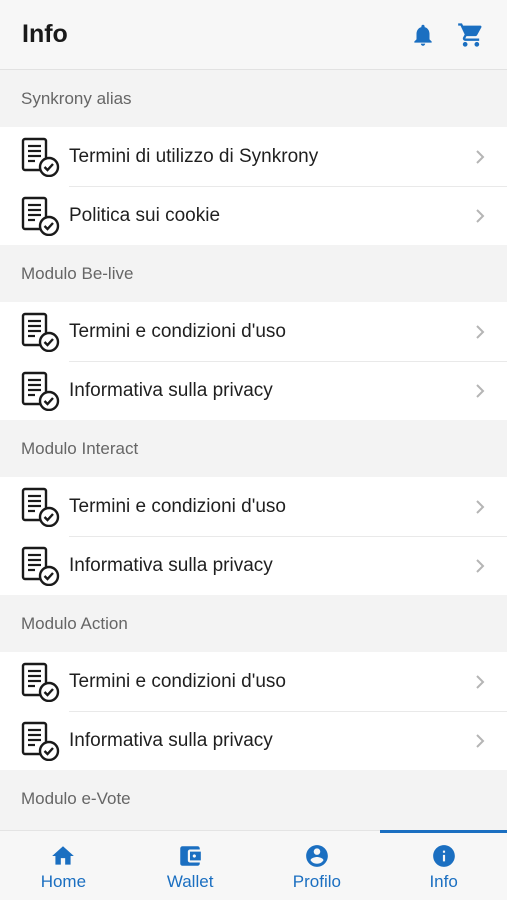 The width and height of the screenshot is (507, 900). I want to click on bell-icon, so click(423, 35).